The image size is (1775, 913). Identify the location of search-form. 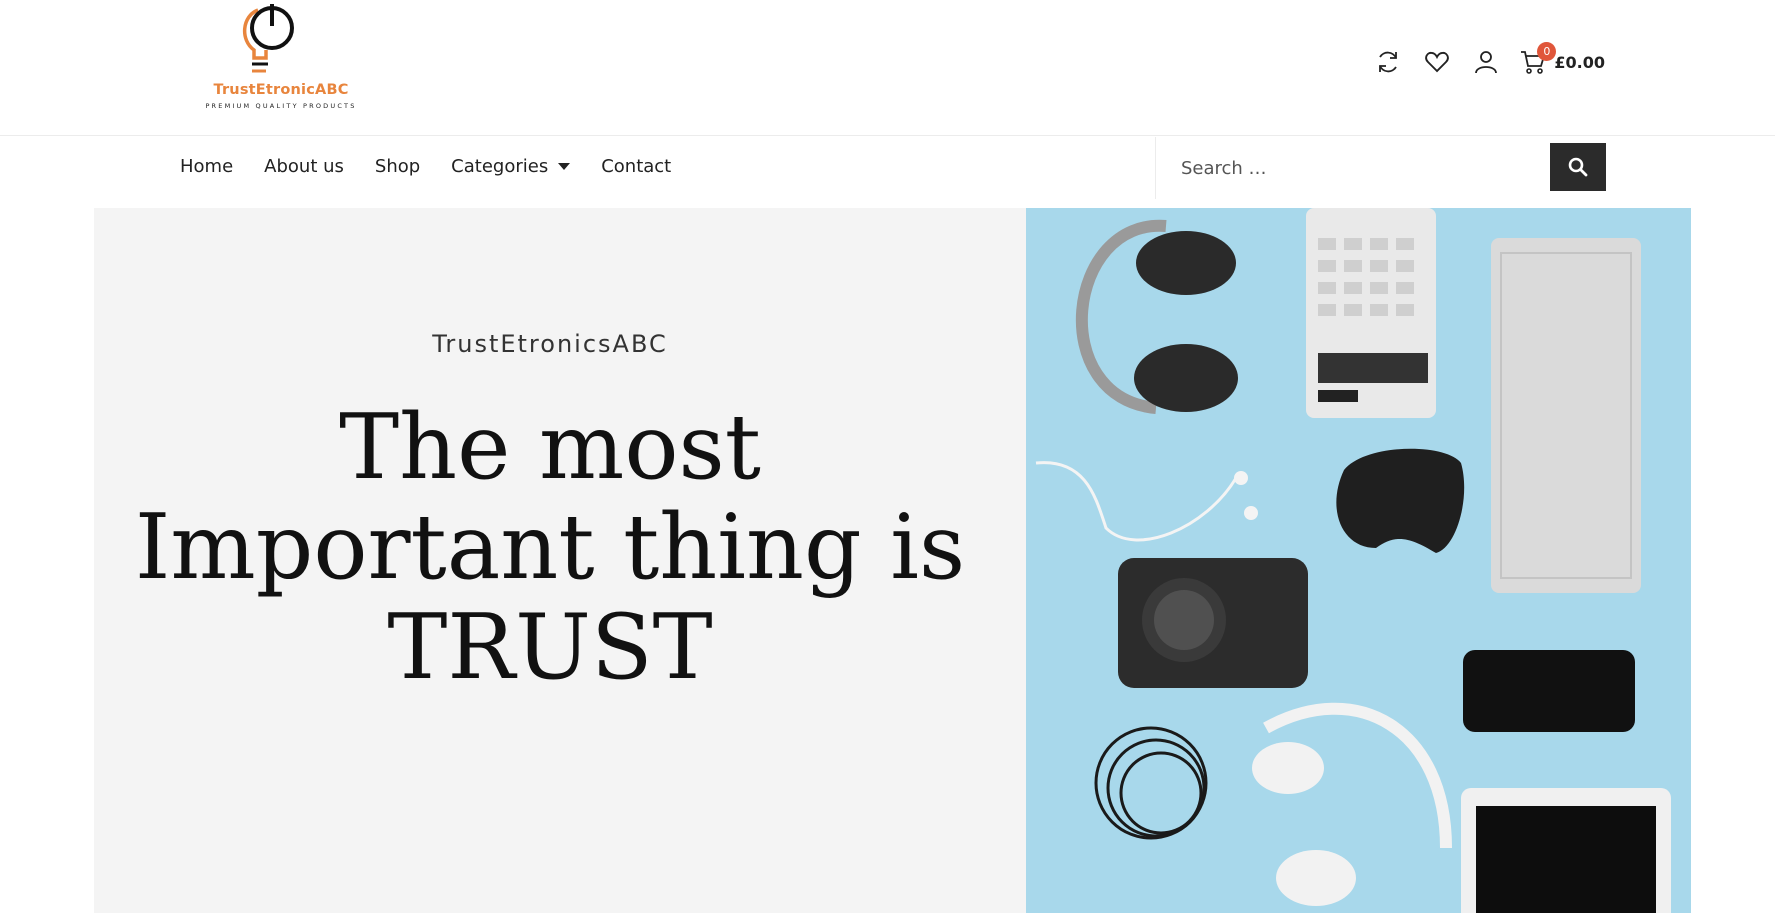
(1380, 168).